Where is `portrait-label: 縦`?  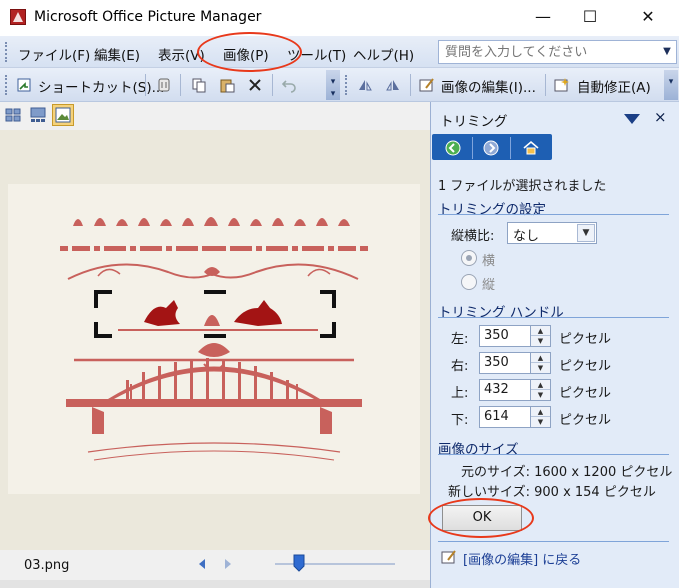
portrait-label: 縦 is located at coordinates (489, 285).